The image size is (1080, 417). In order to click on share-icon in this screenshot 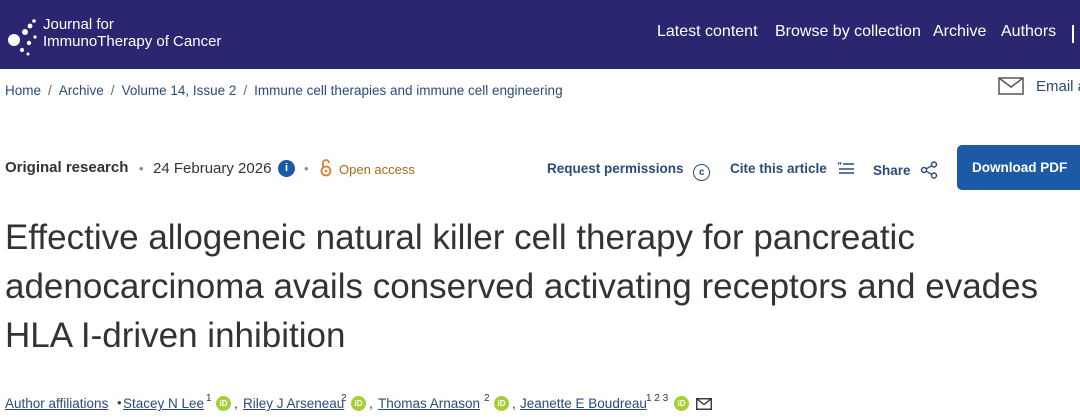, I will do `click(929, 170)`.